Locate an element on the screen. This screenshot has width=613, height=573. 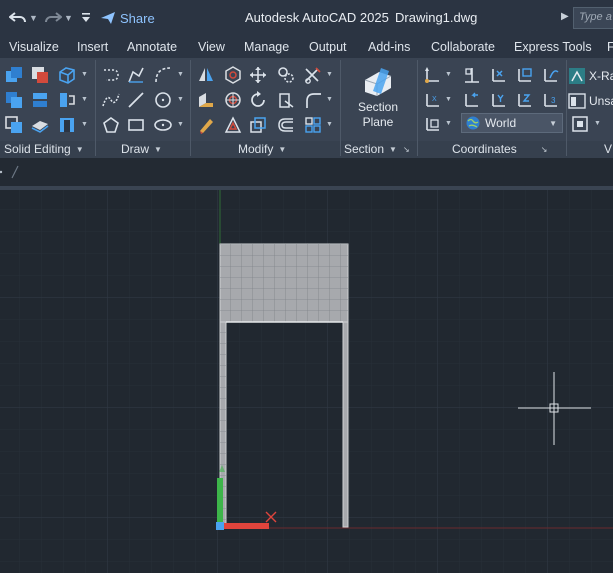
rotate-icon is located at coordinates (258, 100).